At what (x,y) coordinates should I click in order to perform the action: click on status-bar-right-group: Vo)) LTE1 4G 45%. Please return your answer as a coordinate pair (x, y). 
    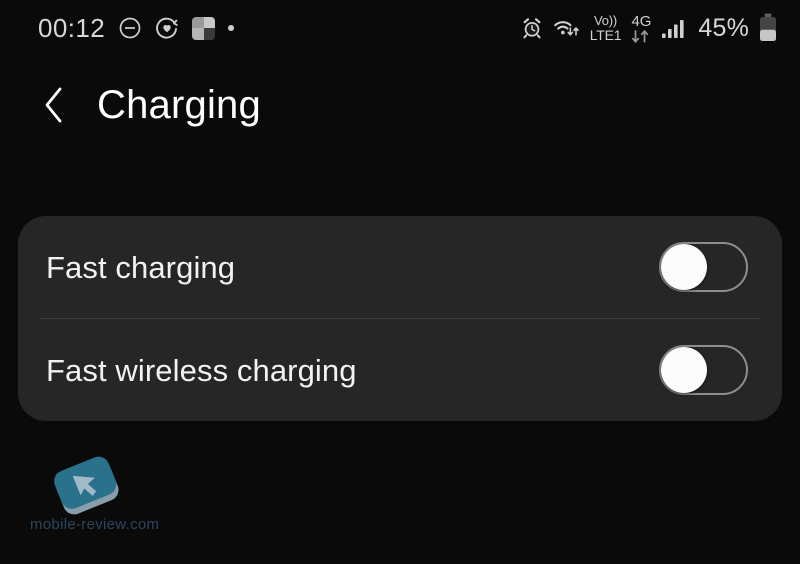
    Looking at the image, I should click on (649, 28).